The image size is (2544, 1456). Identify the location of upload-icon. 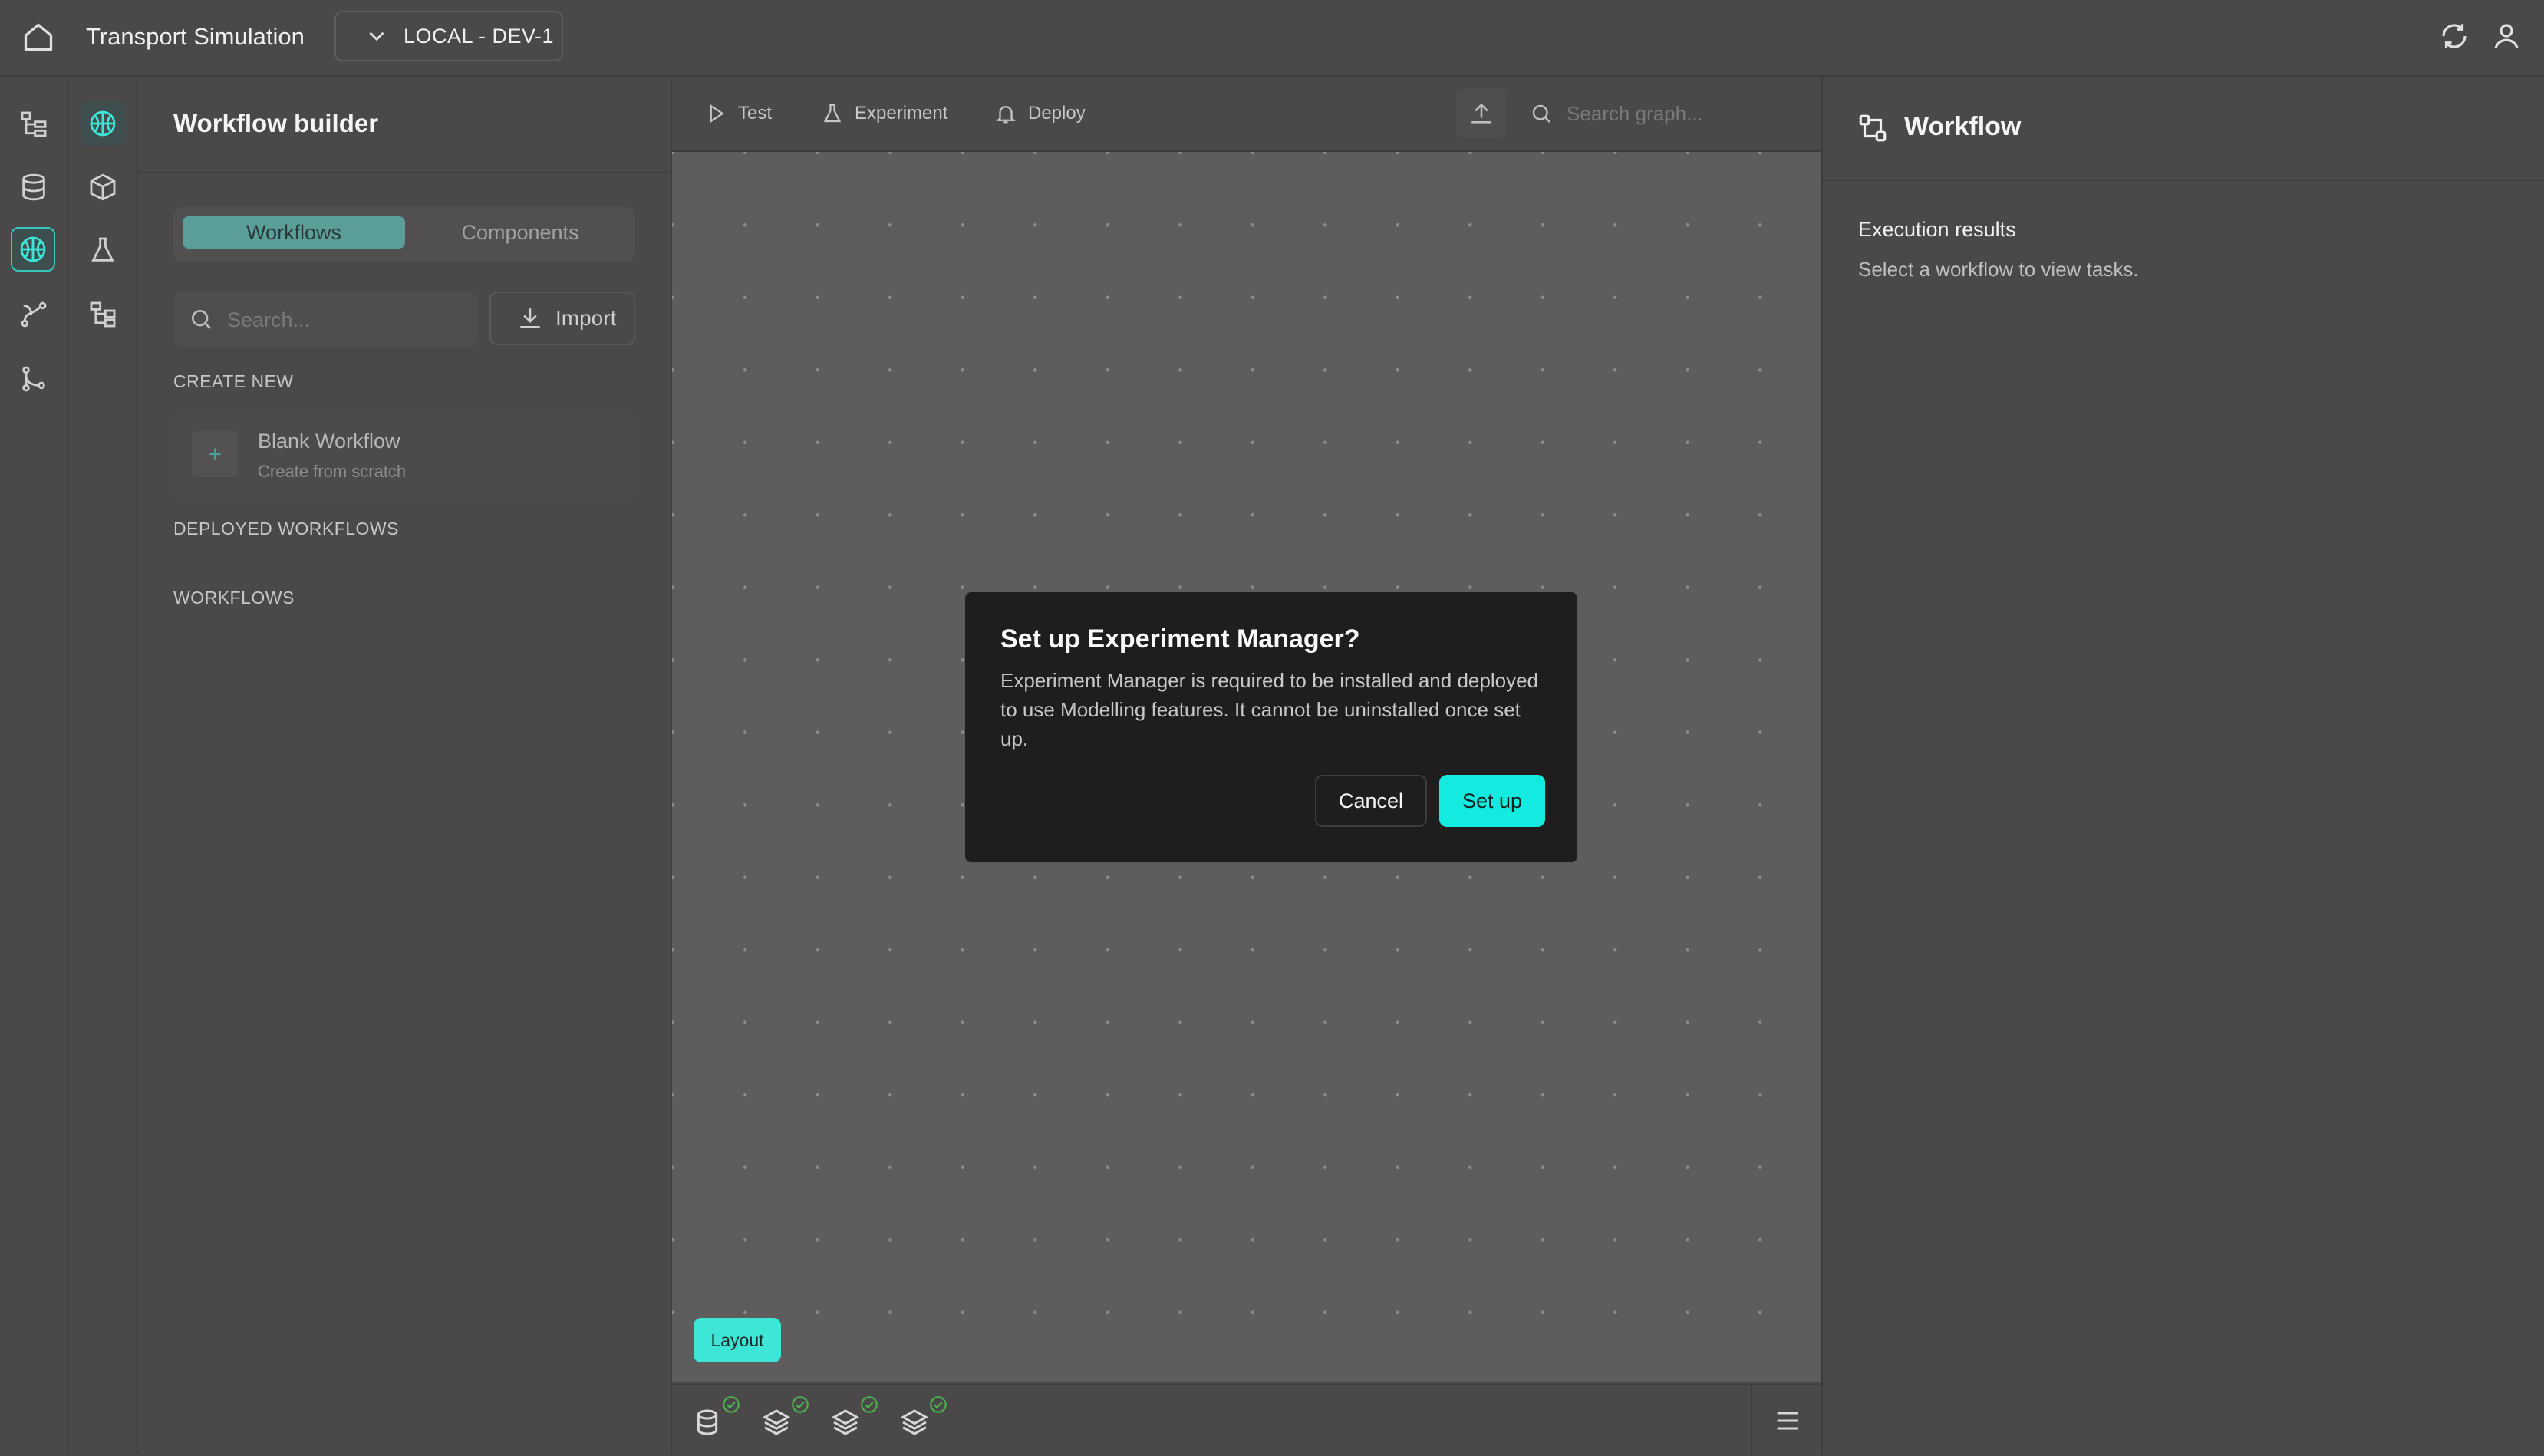
(1481, 113).